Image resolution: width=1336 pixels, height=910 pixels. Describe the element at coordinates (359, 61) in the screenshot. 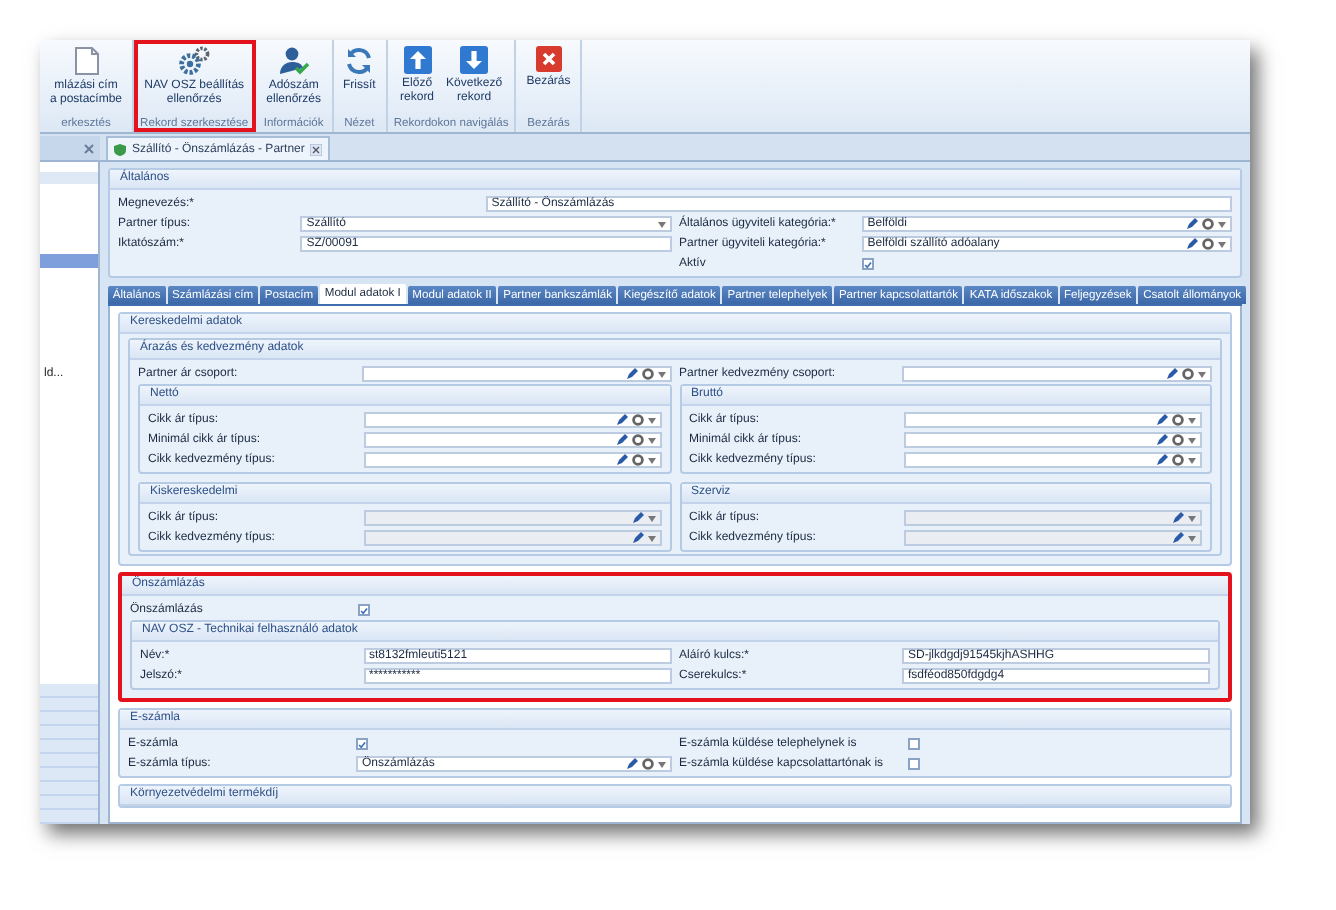

I see `refresh-icon` at that location.